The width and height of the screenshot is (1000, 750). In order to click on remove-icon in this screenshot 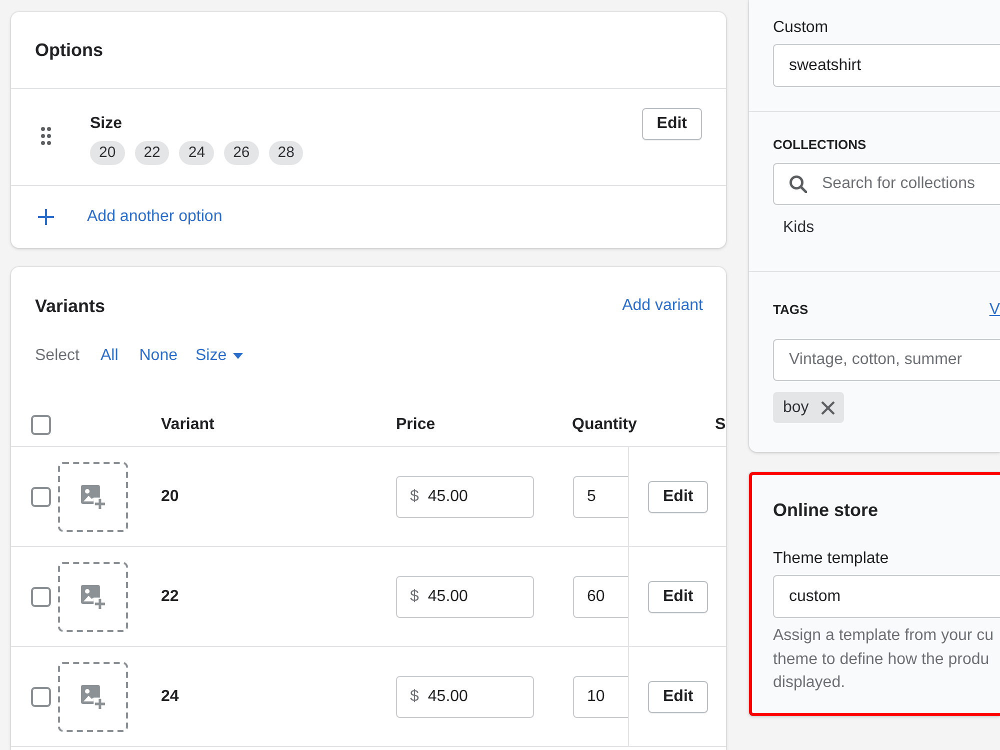, I will do `click(827, 407)`.